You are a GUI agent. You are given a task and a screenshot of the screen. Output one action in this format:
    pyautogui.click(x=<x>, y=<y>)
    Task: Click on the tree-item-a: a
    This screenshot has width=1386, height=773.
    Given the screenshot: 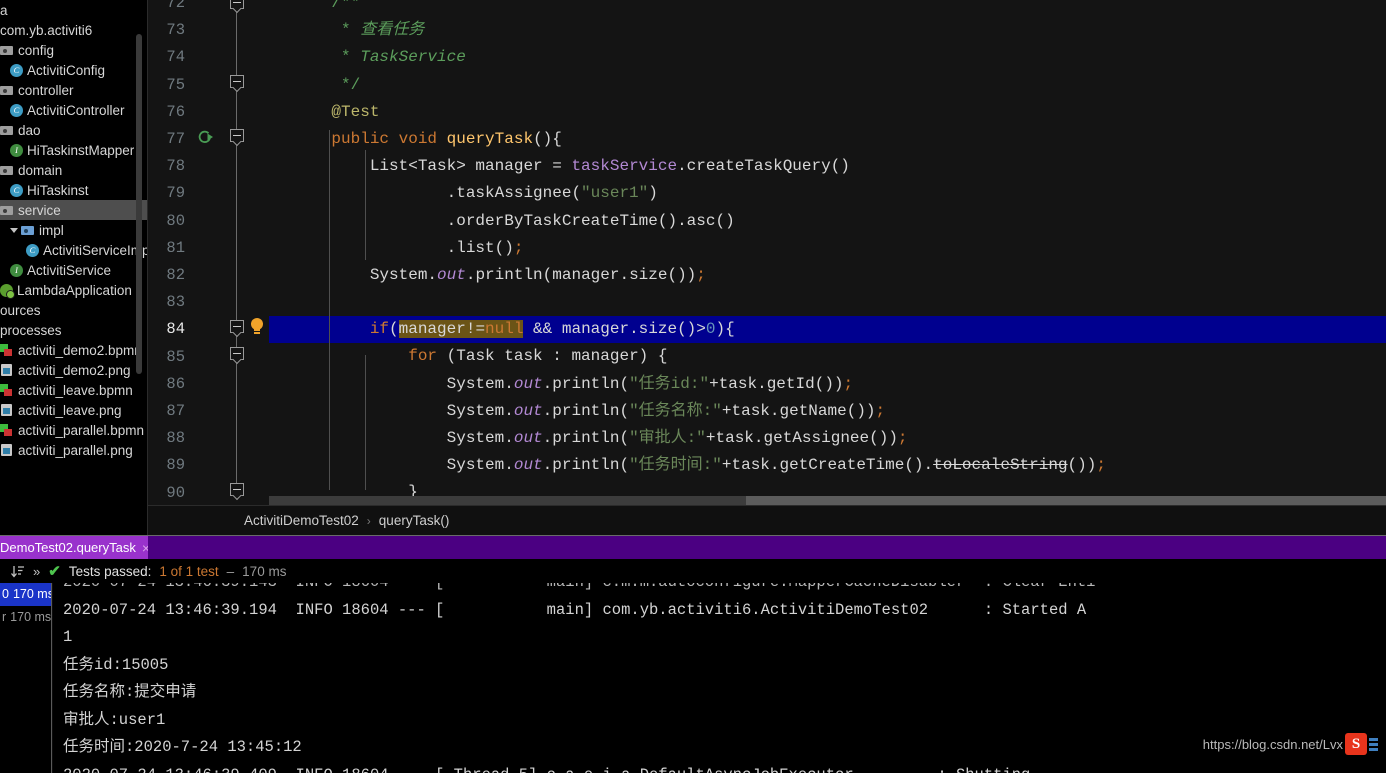 What is the action you would take?
    pyautogui.click(x=74, y=10)
    